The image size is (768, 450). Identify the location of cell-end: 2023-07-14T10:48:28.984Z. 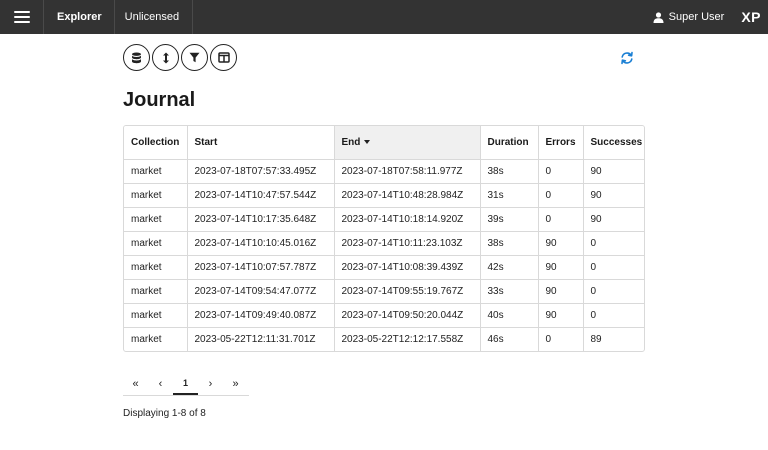
(407, 195).